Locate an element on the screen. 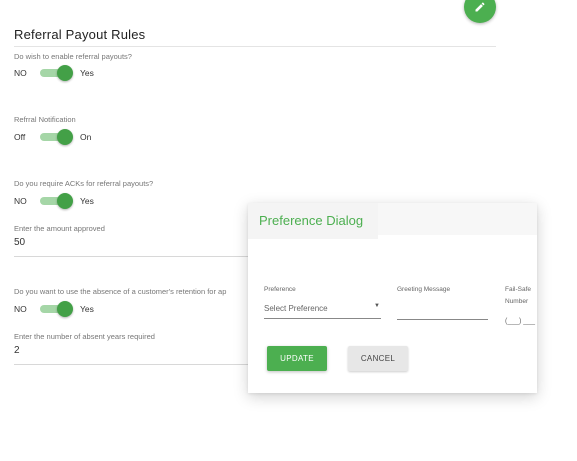 This screenshot has width=577, height=461. failsafe-label-line2: Number is located at coordinates (517, 301).